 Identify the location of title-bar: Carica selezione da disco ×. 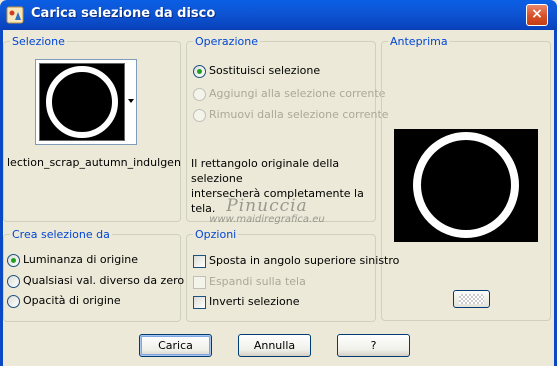
(278, 15).